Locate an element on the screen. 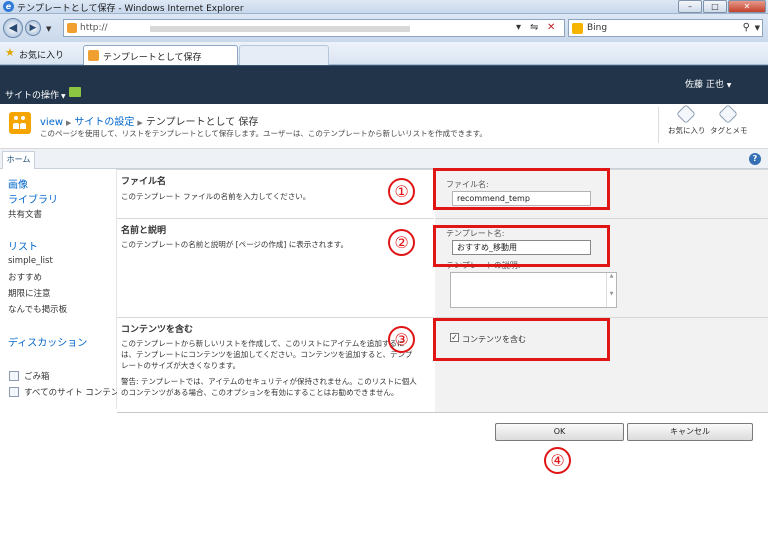  address-redacted is located at coordinates (280, 29).